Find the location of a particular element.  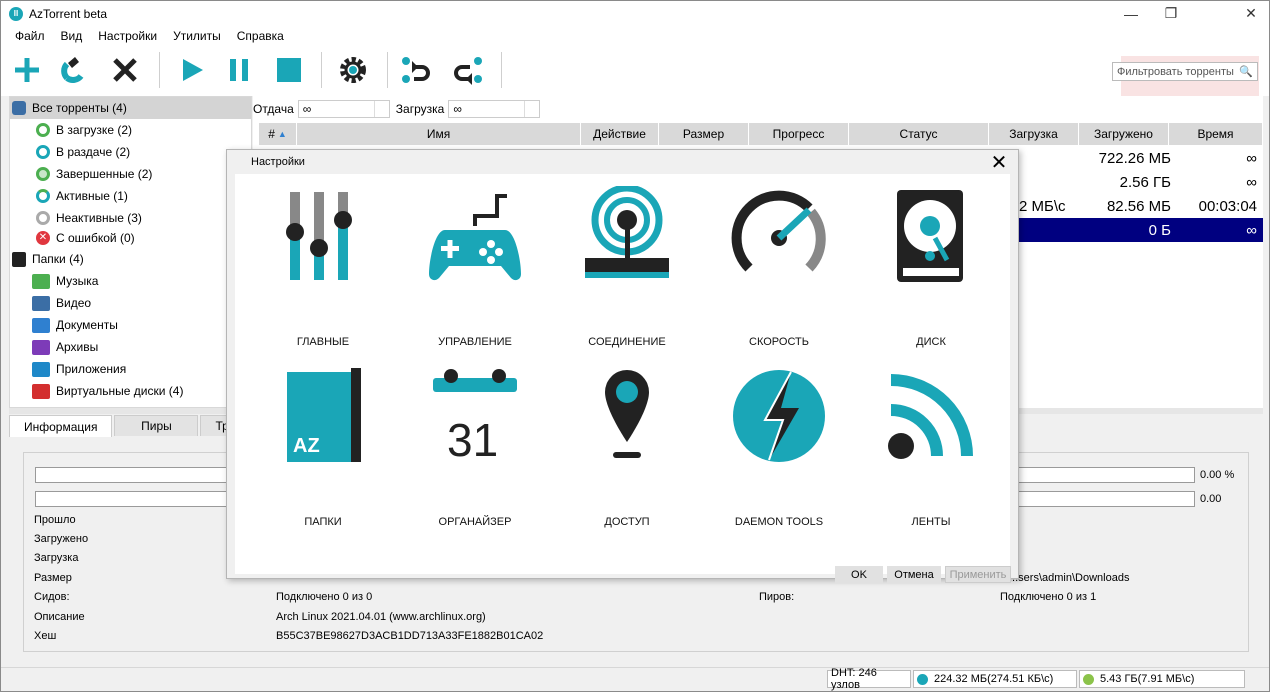

menu-help: Справка is located at coordinates (260, 36).